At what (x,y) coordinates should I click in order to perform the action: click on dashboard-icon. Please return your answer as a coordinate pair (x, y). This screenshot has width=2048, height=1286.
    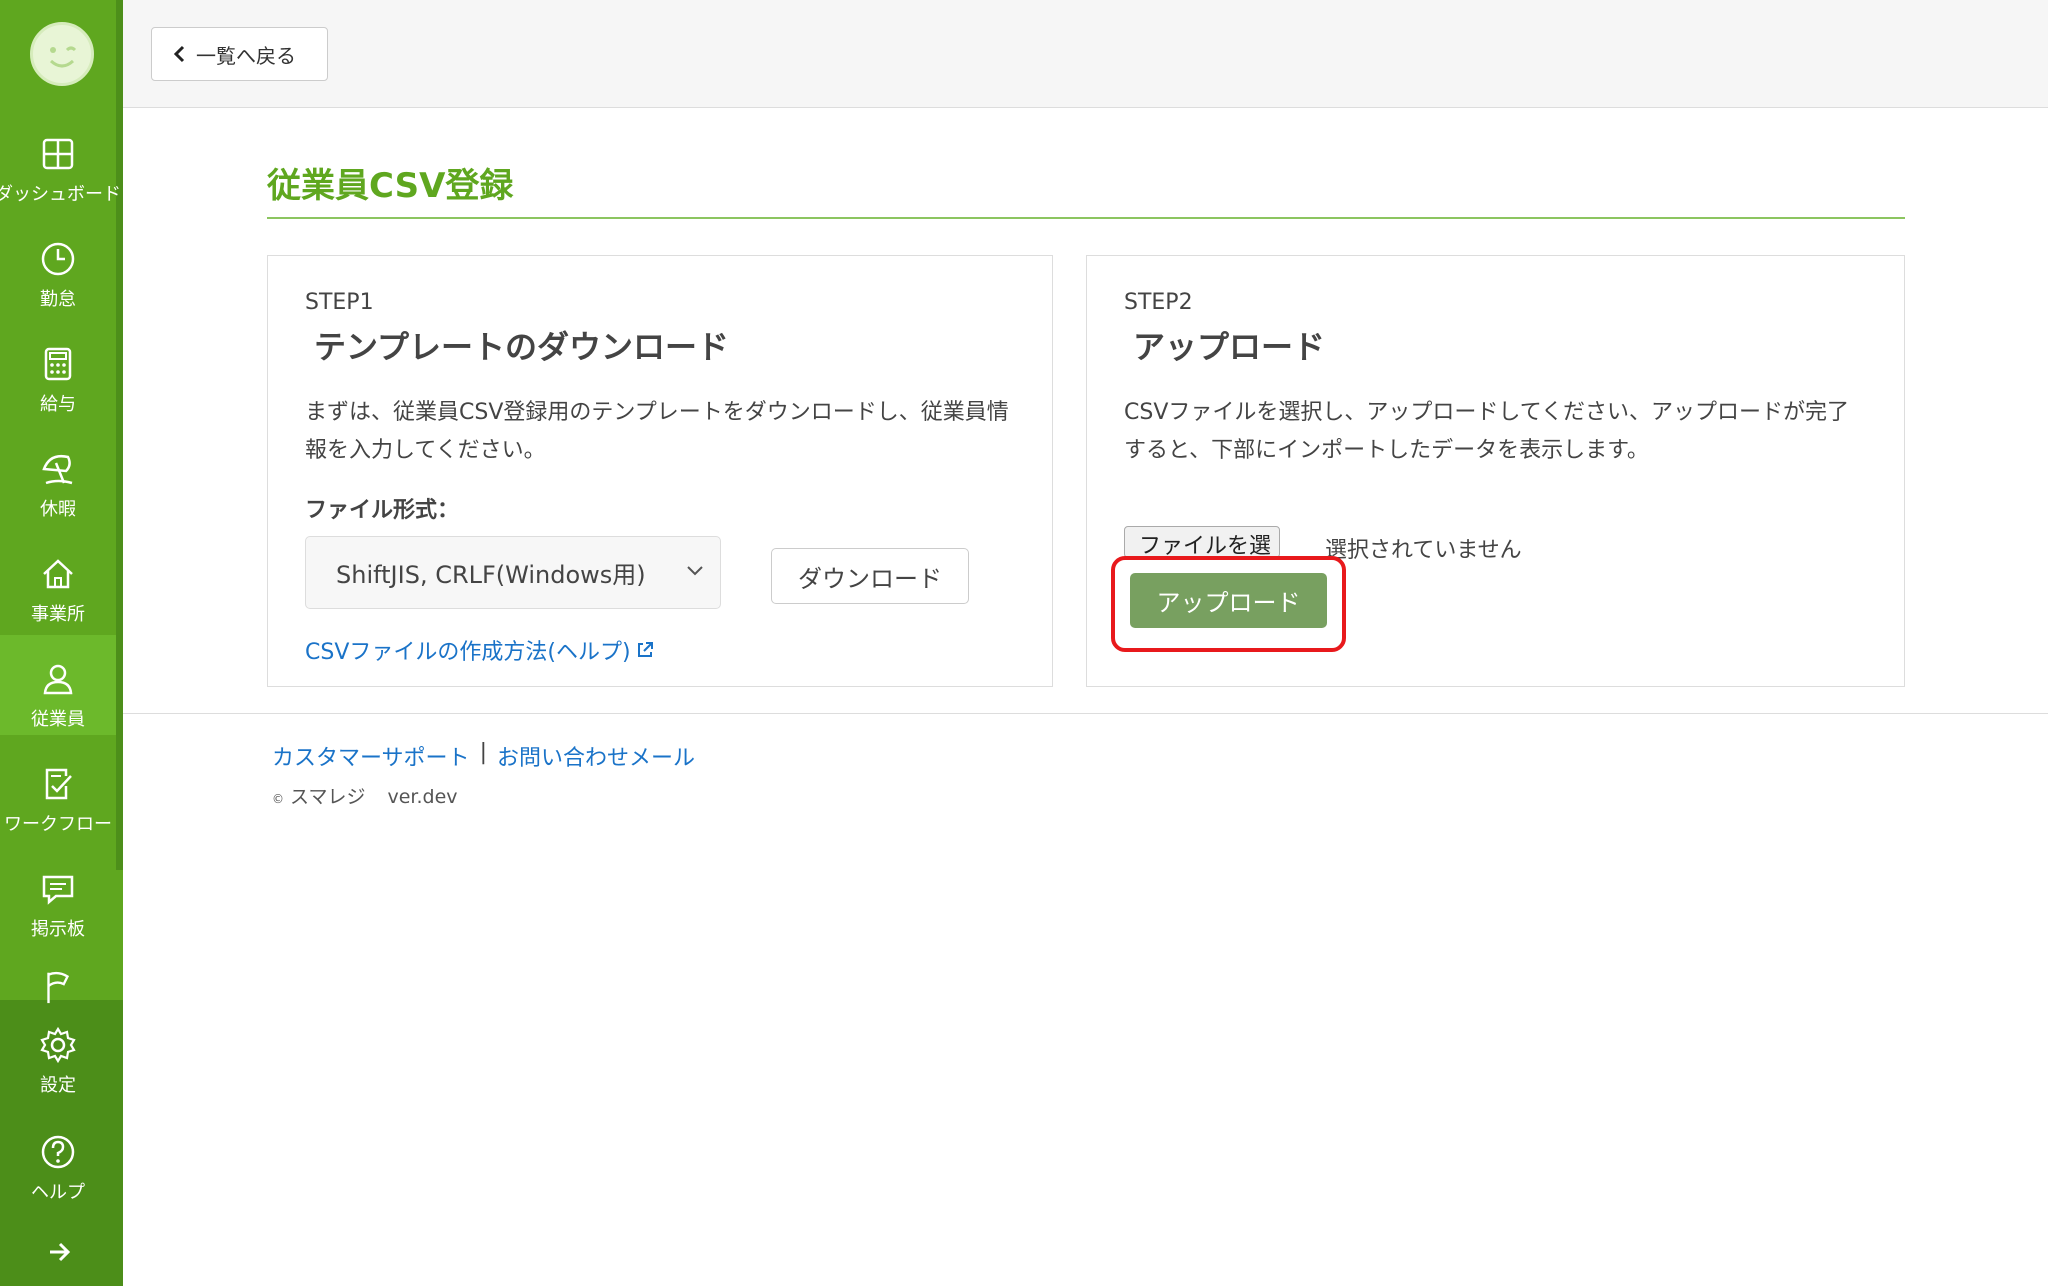
    Looking at the image, I should click on (58, 154).